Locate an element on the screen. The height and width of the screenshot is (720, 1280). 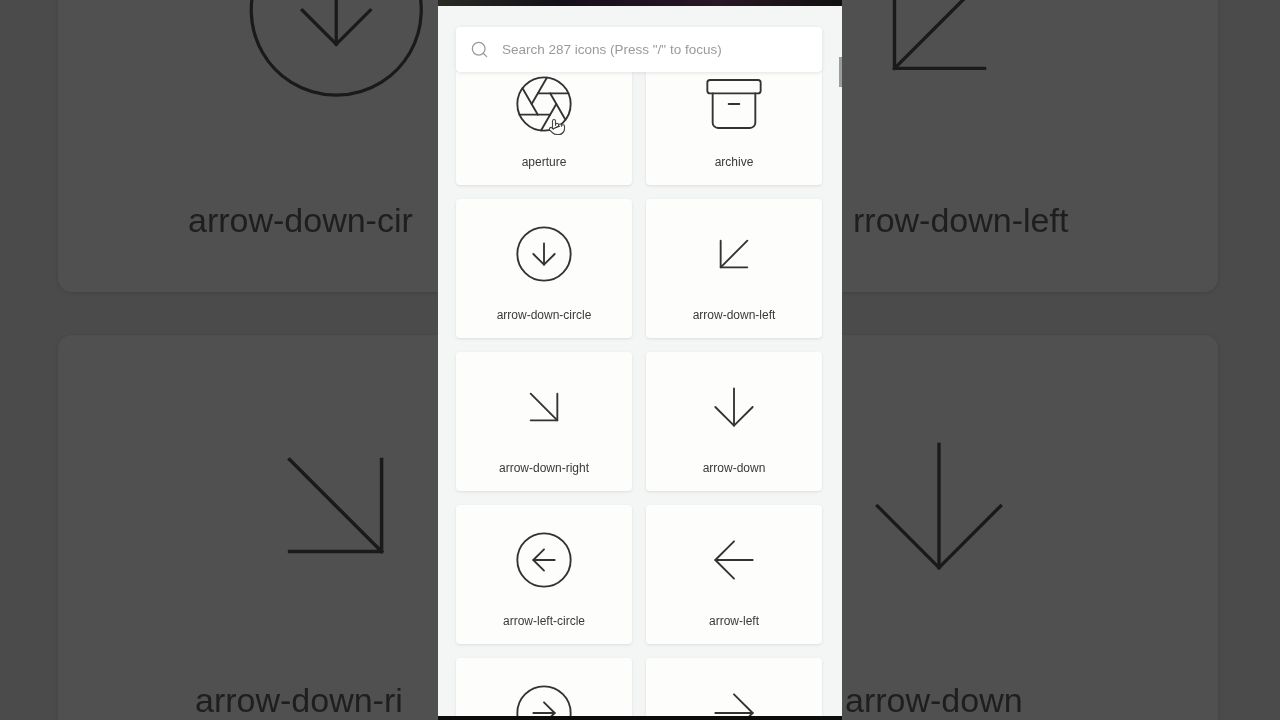
icon-card: arrow-left is located at coordinates (734, 574).